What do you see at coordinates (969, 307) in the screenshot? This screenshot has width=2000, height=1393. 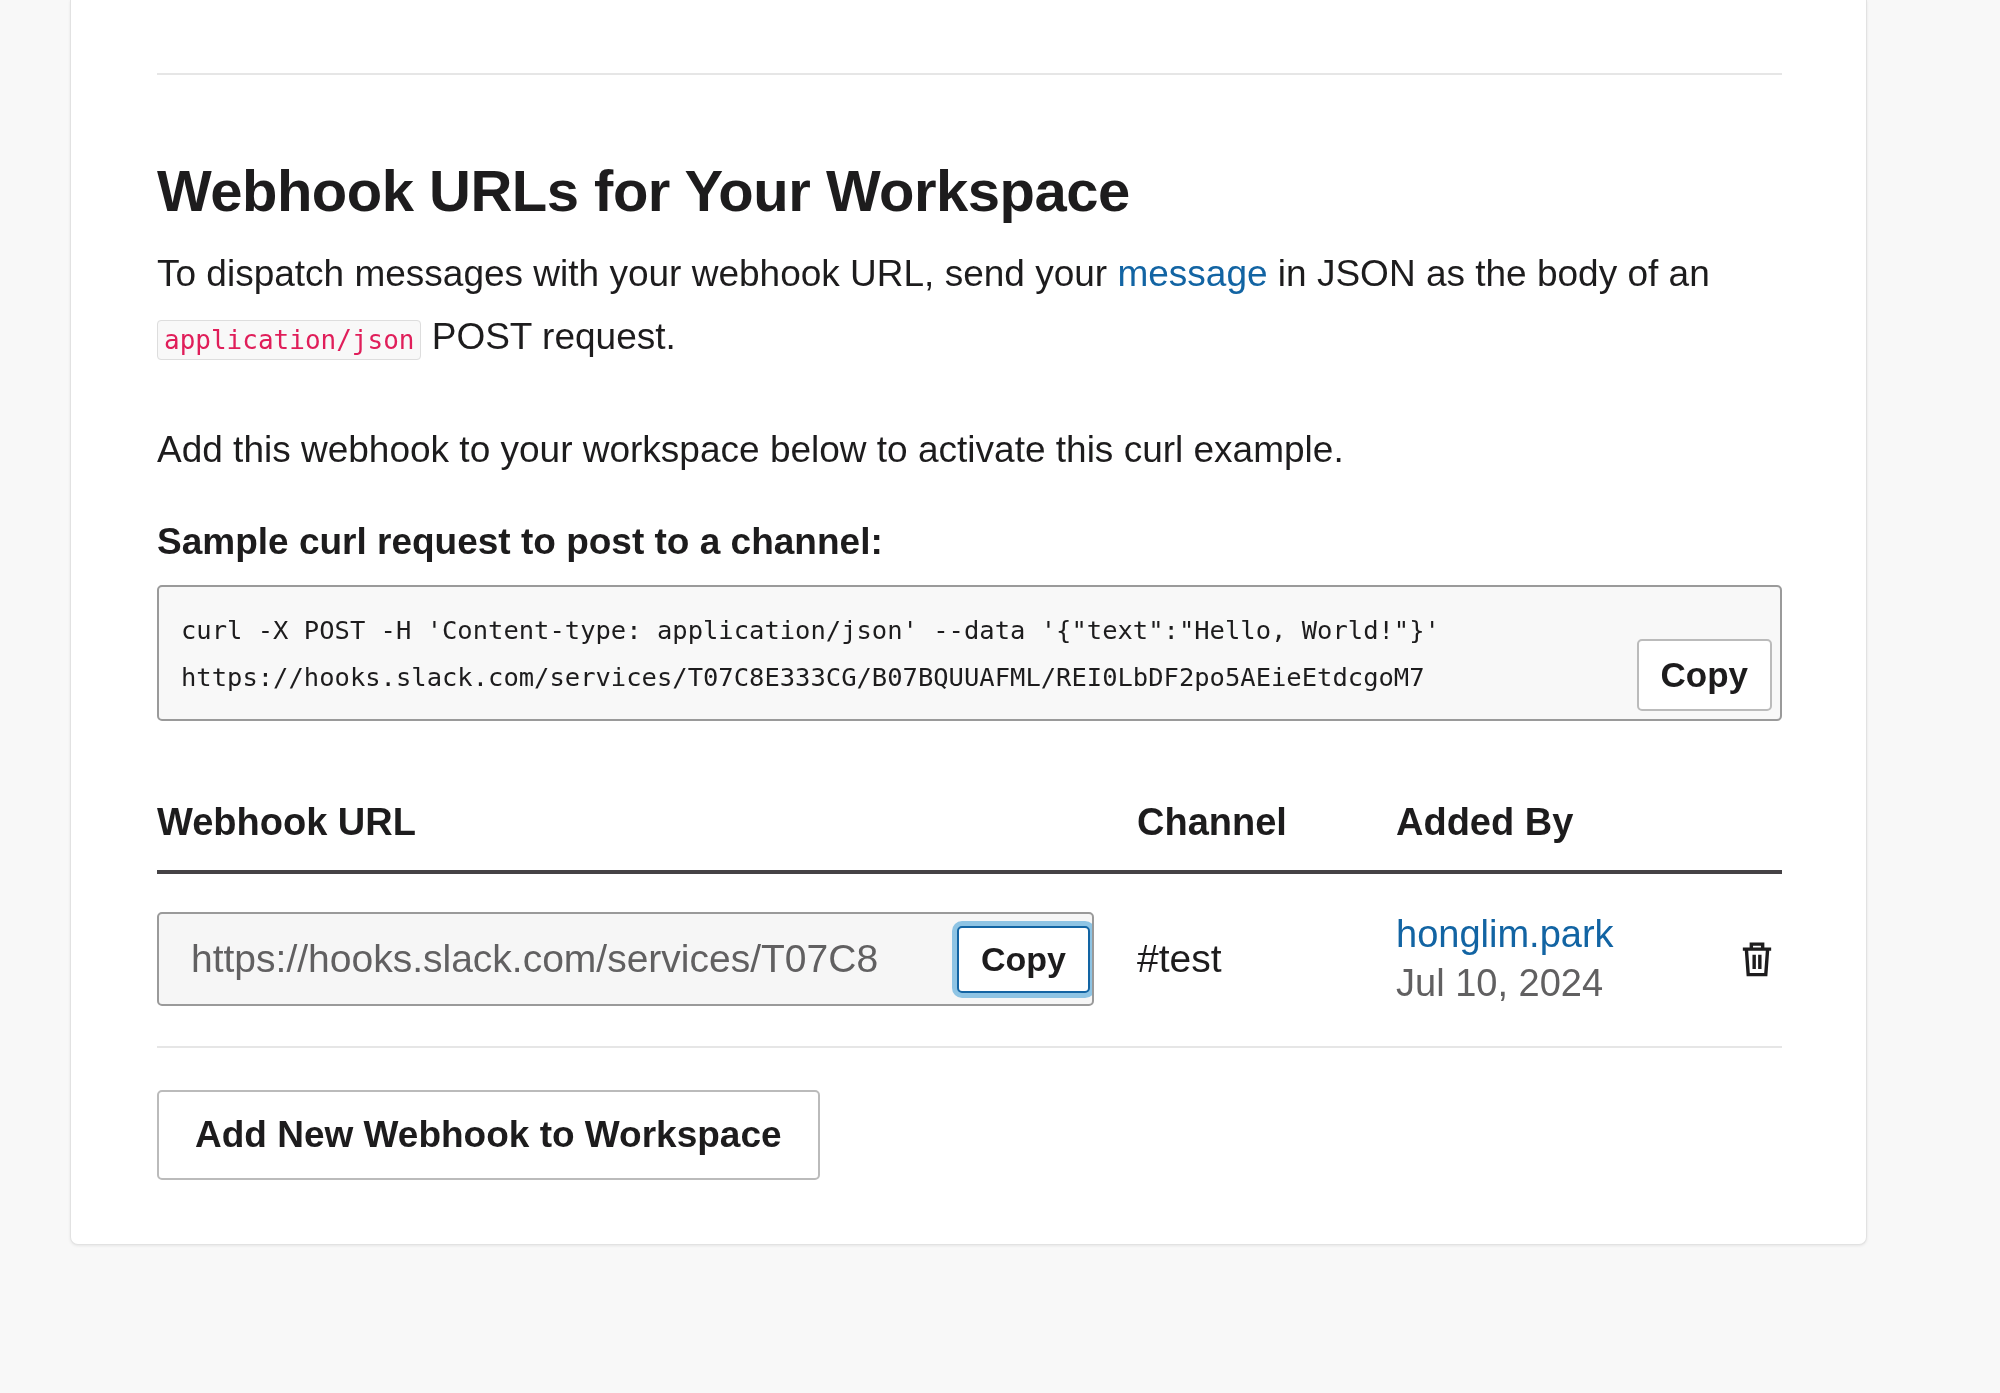 I see `intro-paragraph: To dispatch messages with your webhook URL, send your message in JSON as the body of an application/json POST request.` at bounding box center [969, 307].